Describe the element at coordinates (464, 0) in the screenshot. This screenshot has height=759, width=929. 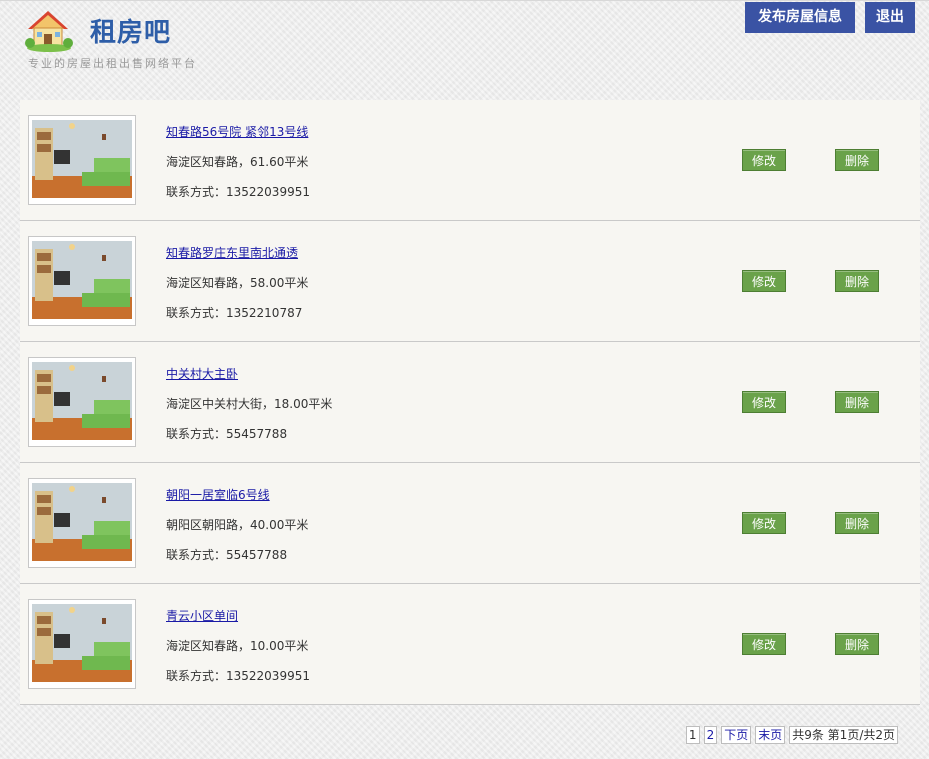
I see `top-border` at that location.